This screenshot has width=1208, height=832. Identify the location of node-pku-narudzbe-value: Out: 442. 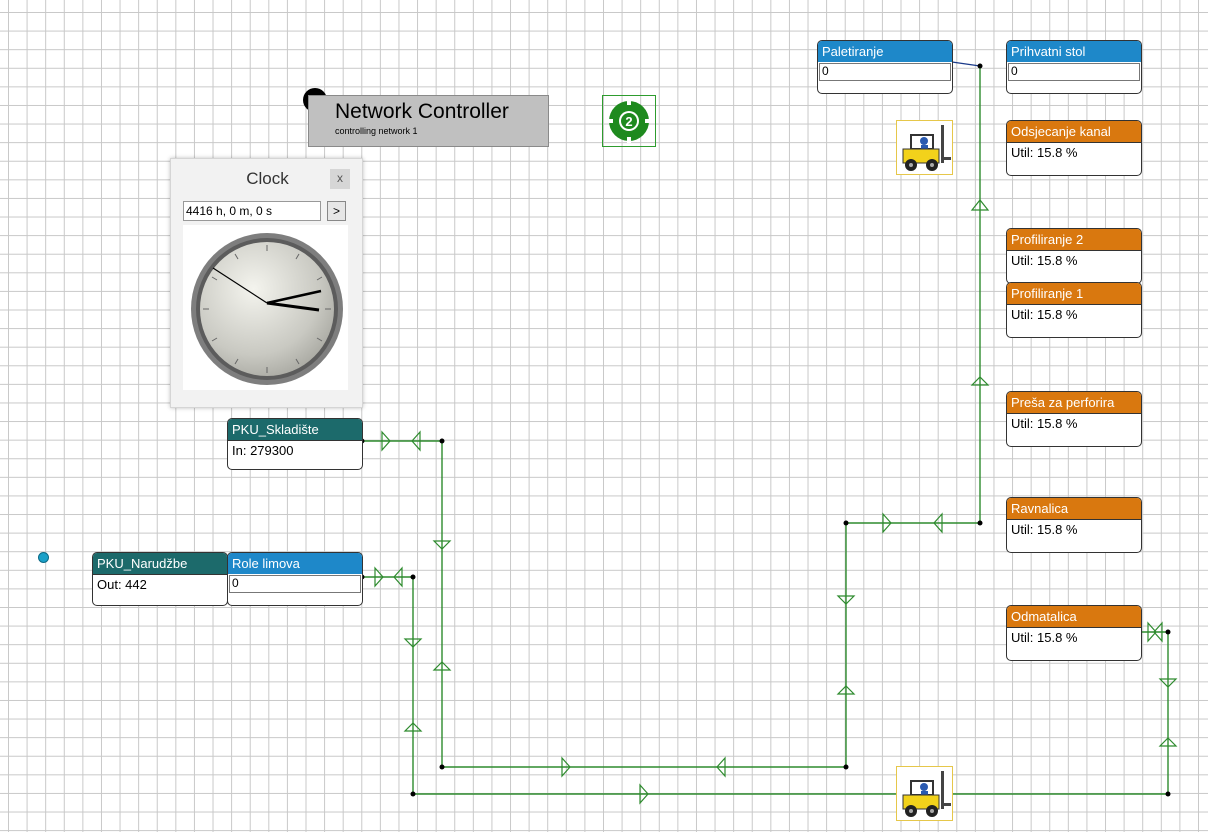
(160, 585).